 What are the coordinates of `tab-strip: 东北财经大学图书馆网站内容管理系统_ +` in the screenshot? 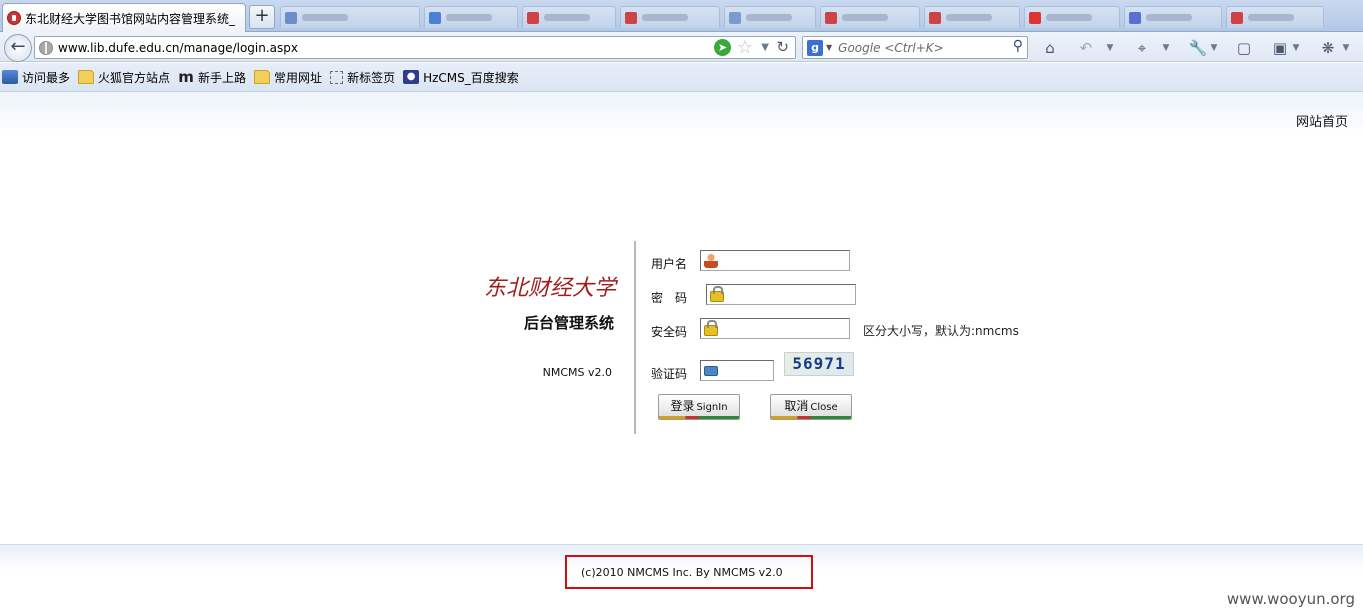 It's located at (681, 16).